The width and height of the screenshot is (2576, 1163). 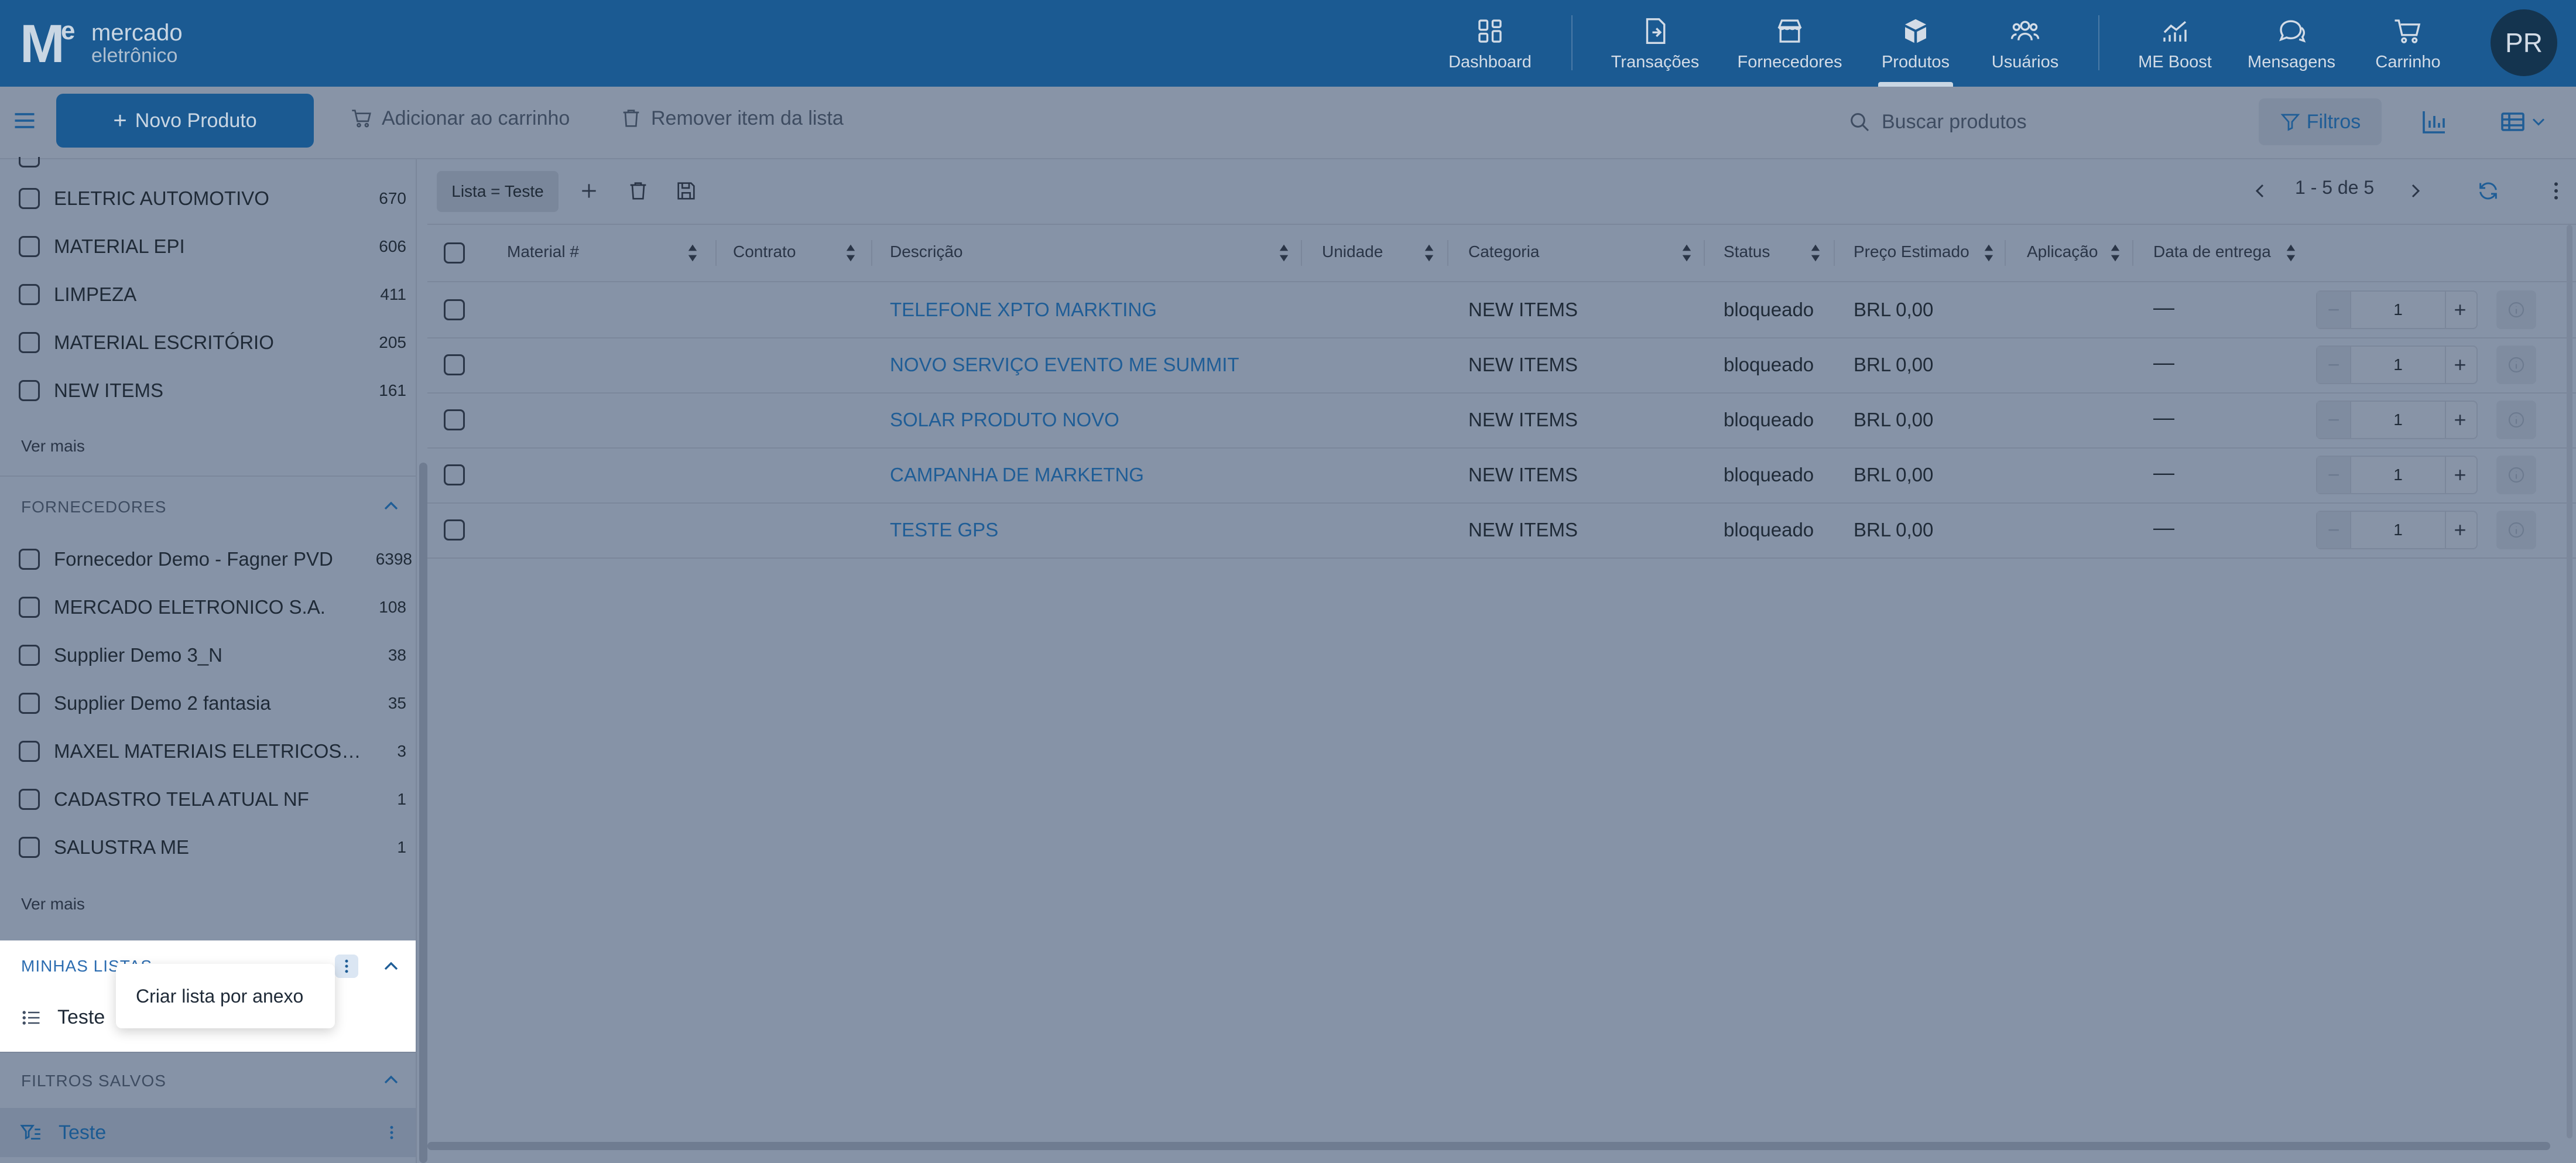 I want to click on grid-view-icon, so click(x=2513, y=122).